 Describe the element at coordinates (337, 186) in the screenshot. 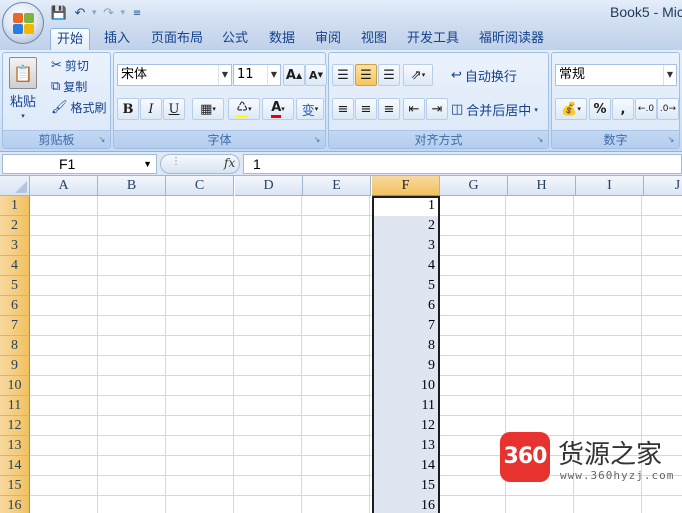

I see `column-header-e: E` at that location.